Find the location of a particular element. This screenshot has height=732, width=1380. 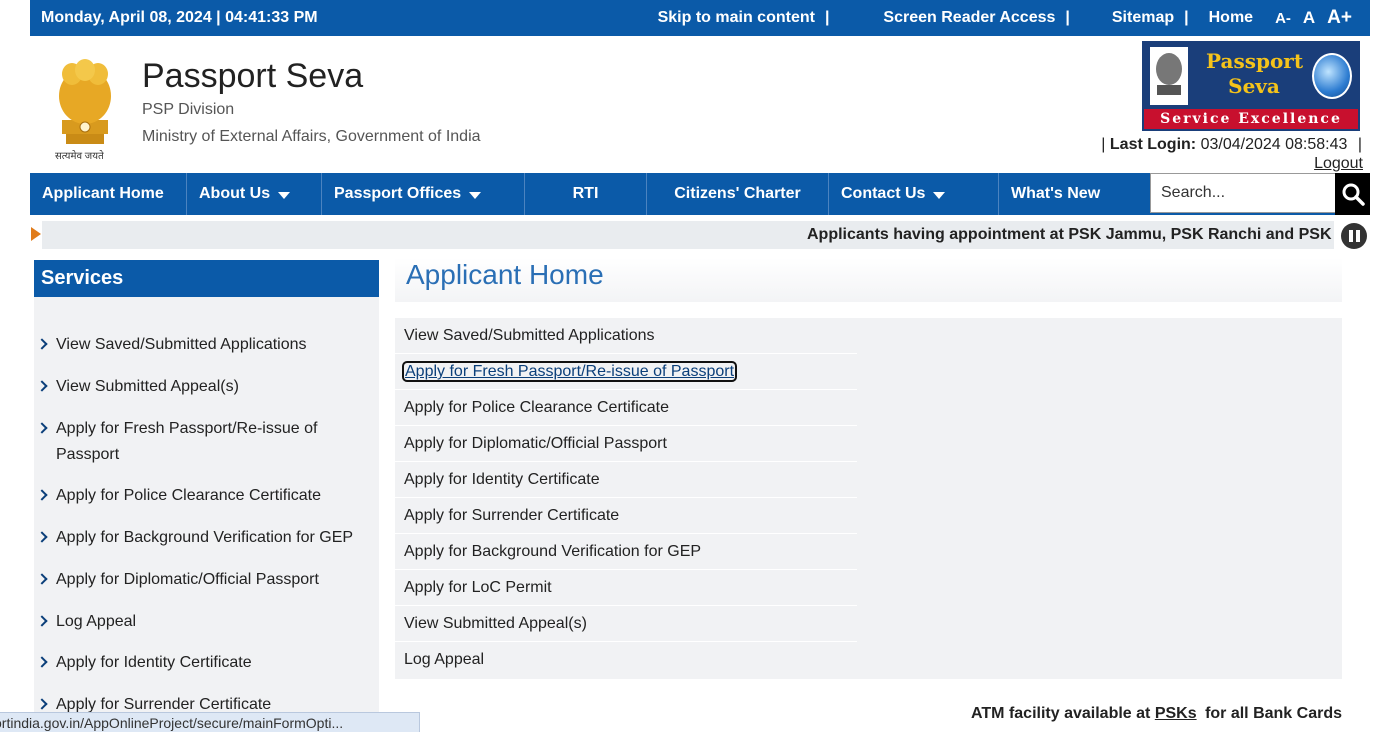

search-button is located at coordinates (1352, 194).